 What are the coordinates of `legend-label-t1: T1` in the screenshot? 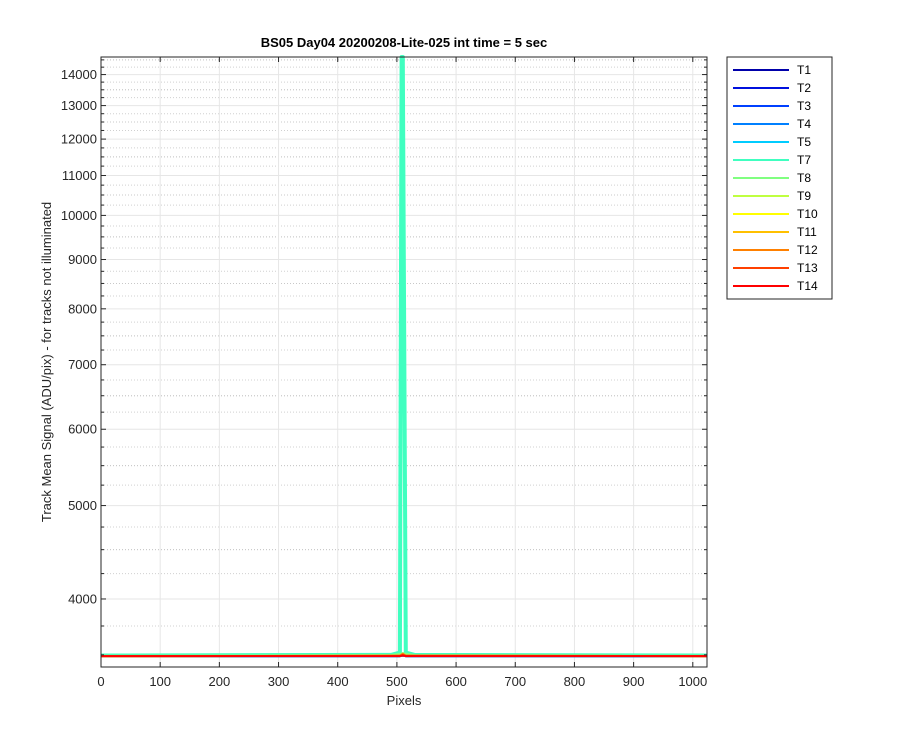 It's located at (804, 70).